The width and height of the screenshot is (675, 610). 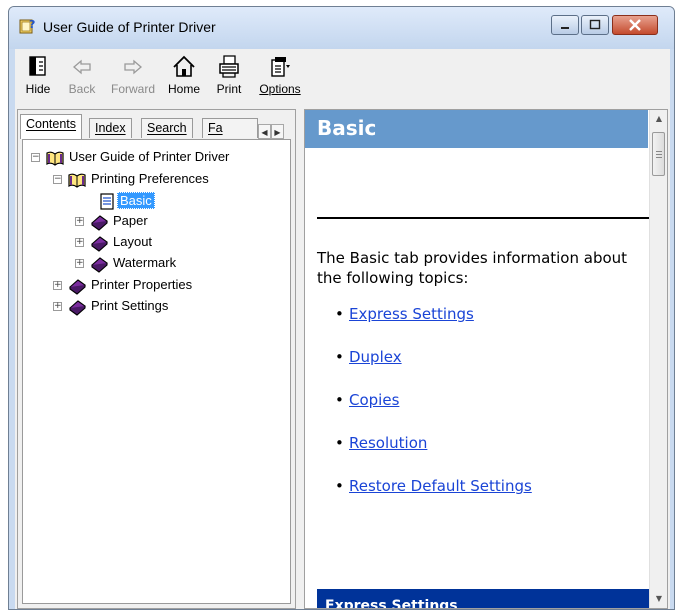 What do you see at coordinates (264, 131) in the screenshot?
I see `tab-scroll-left-icon: ◀` at bounding box center [264, 131].